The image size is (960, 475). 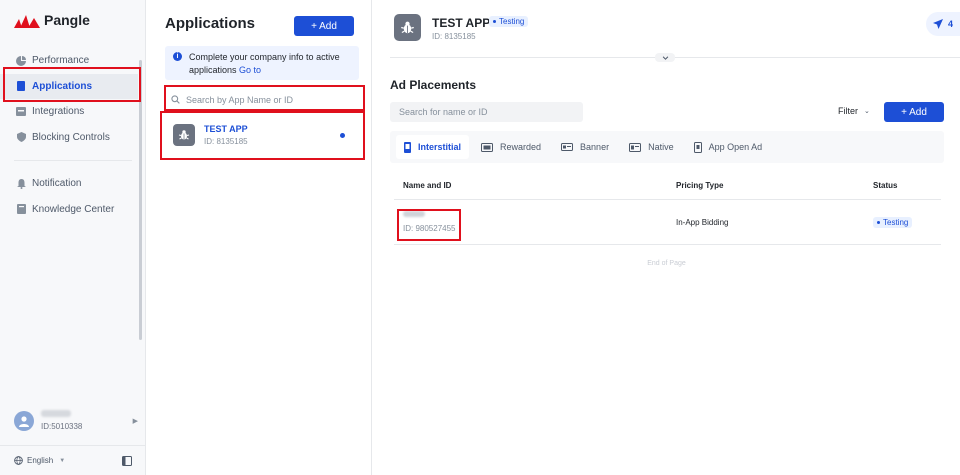 What do you see at coordinates (414, 214) in the screenshot?
I see `placement-name-blurred` at bounding box center [414, 214].